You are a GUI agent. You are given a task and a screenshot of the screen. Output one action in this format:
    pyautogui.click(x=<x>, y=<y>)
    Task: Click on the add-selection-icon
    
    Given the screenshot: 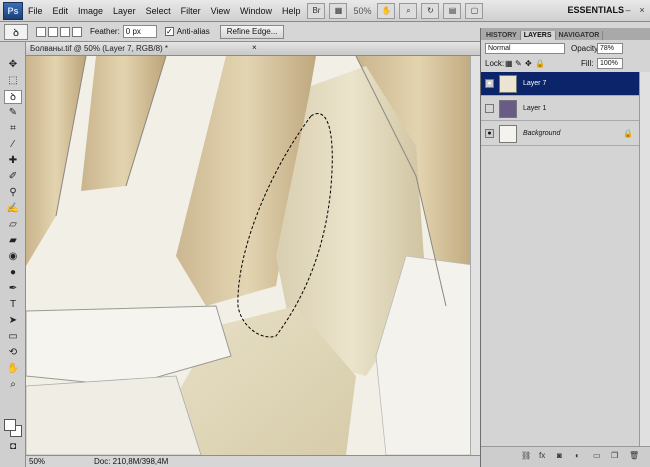 What is the action you would take?
    pyautogui.click(x=53, y=31)
    